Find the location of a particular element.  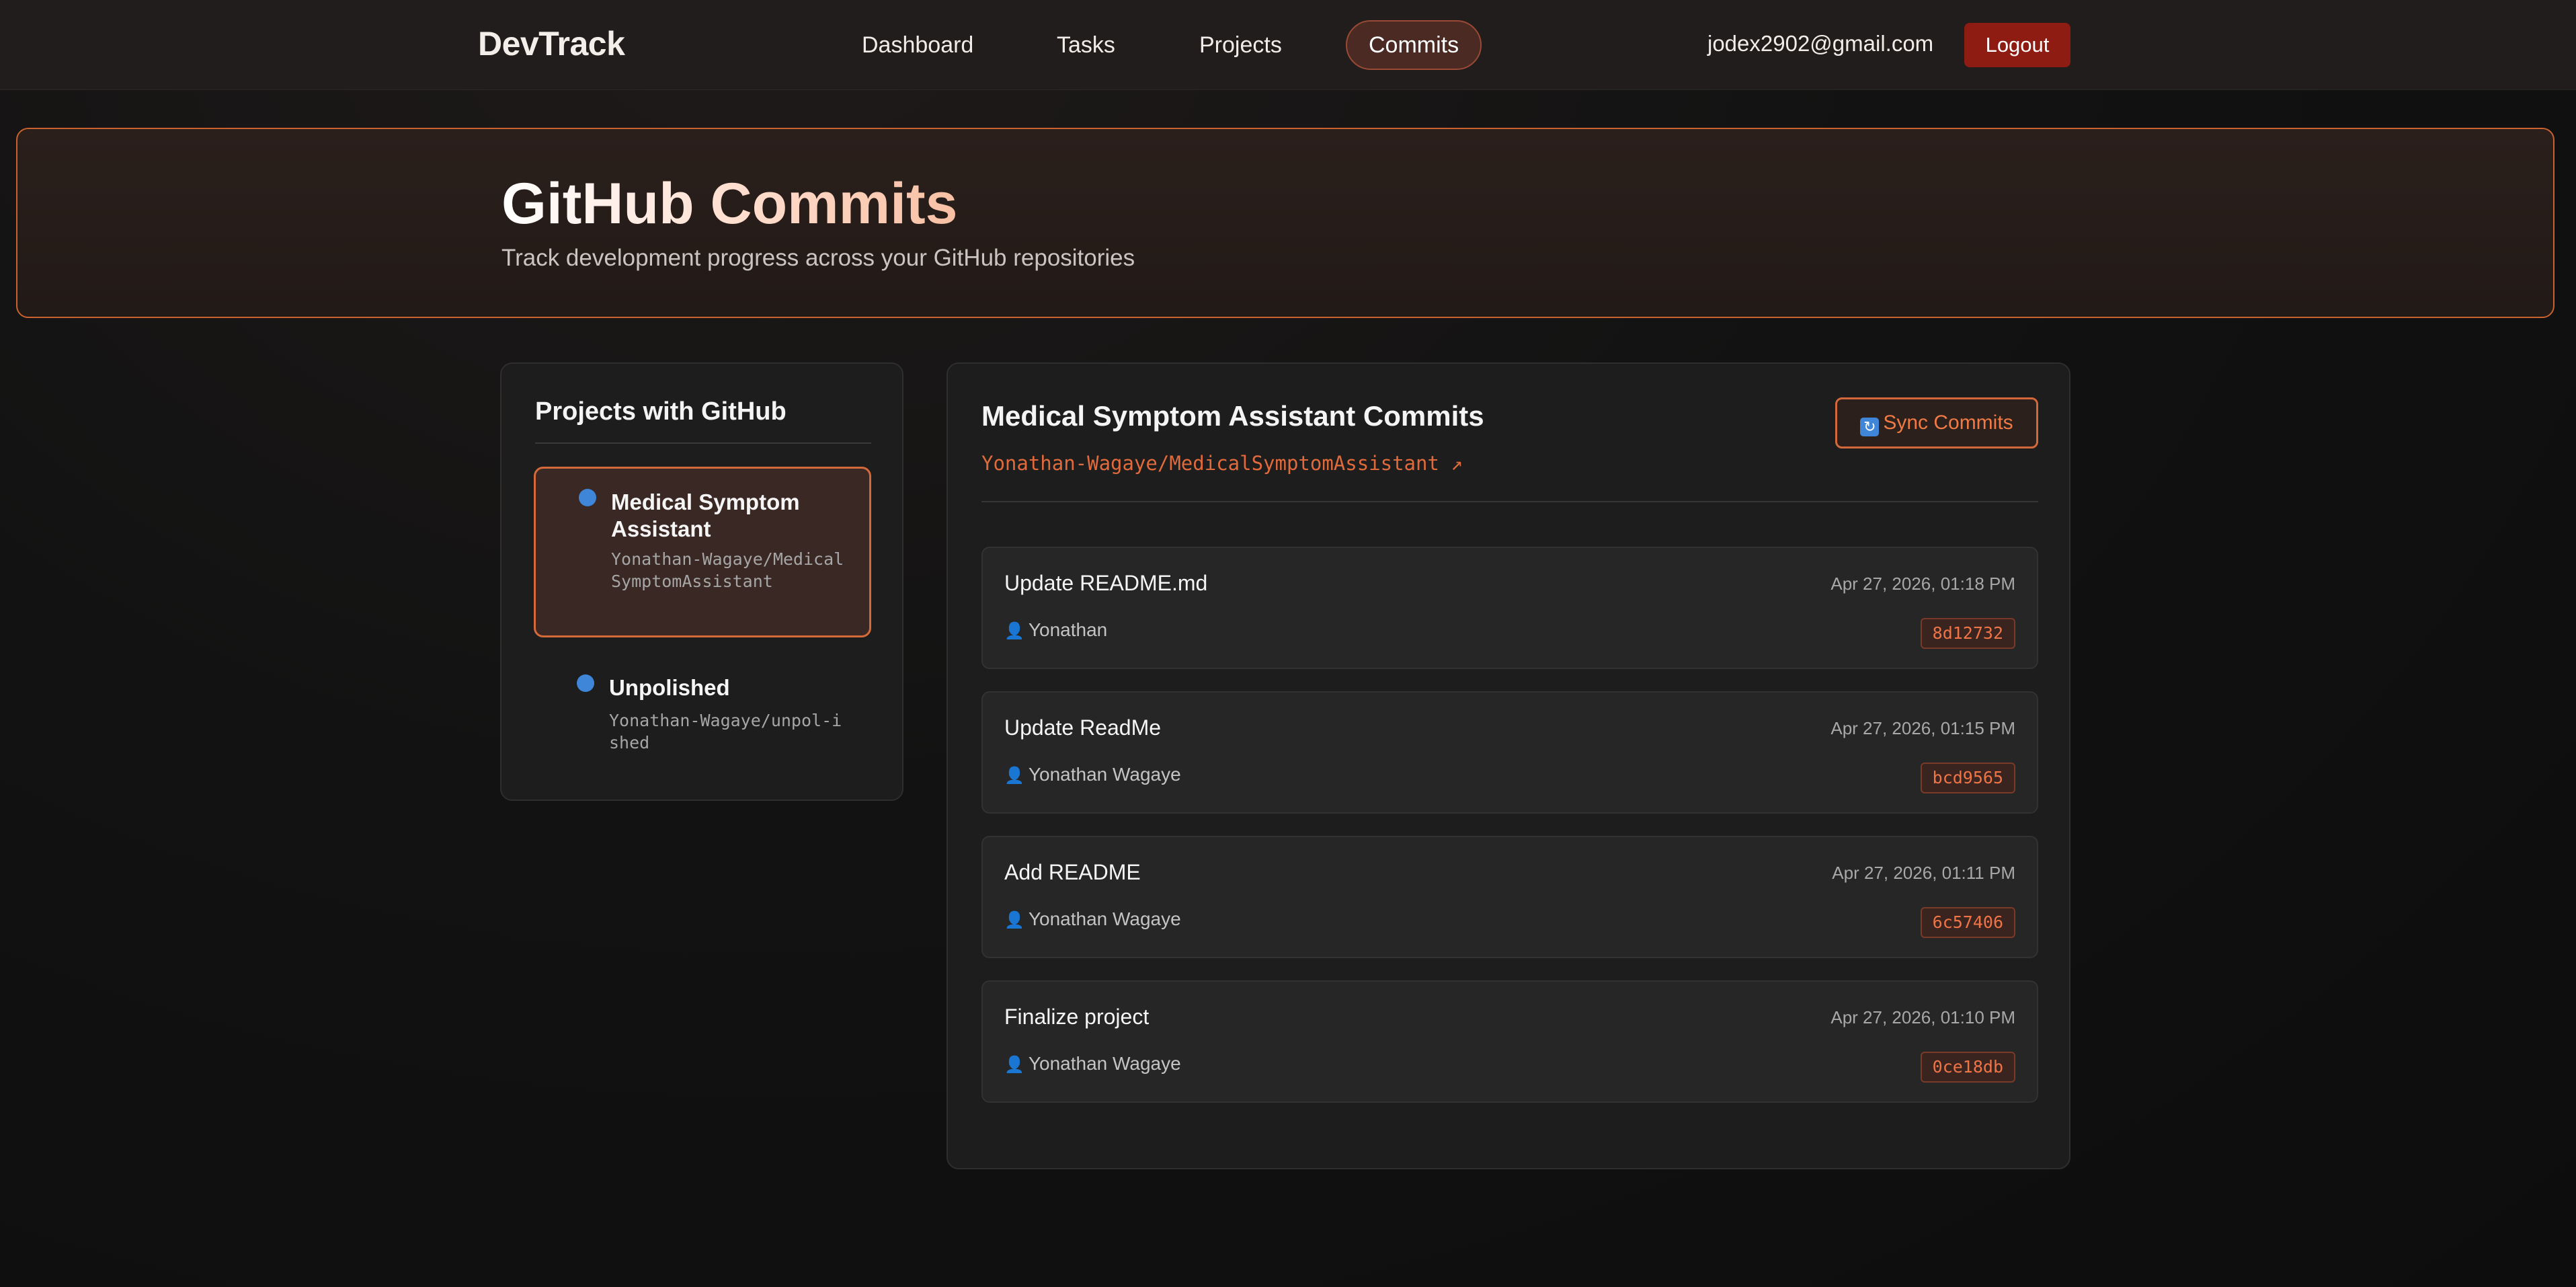

project-repo: Yonathan-Wagaye/unpol-ished is located at coordinates (725, 731).